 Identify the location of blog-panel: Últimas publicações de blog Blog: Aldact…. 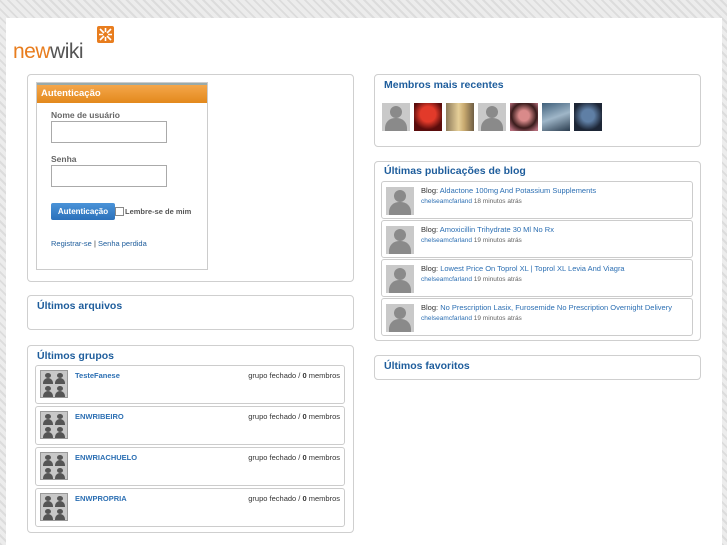
(537, 251).